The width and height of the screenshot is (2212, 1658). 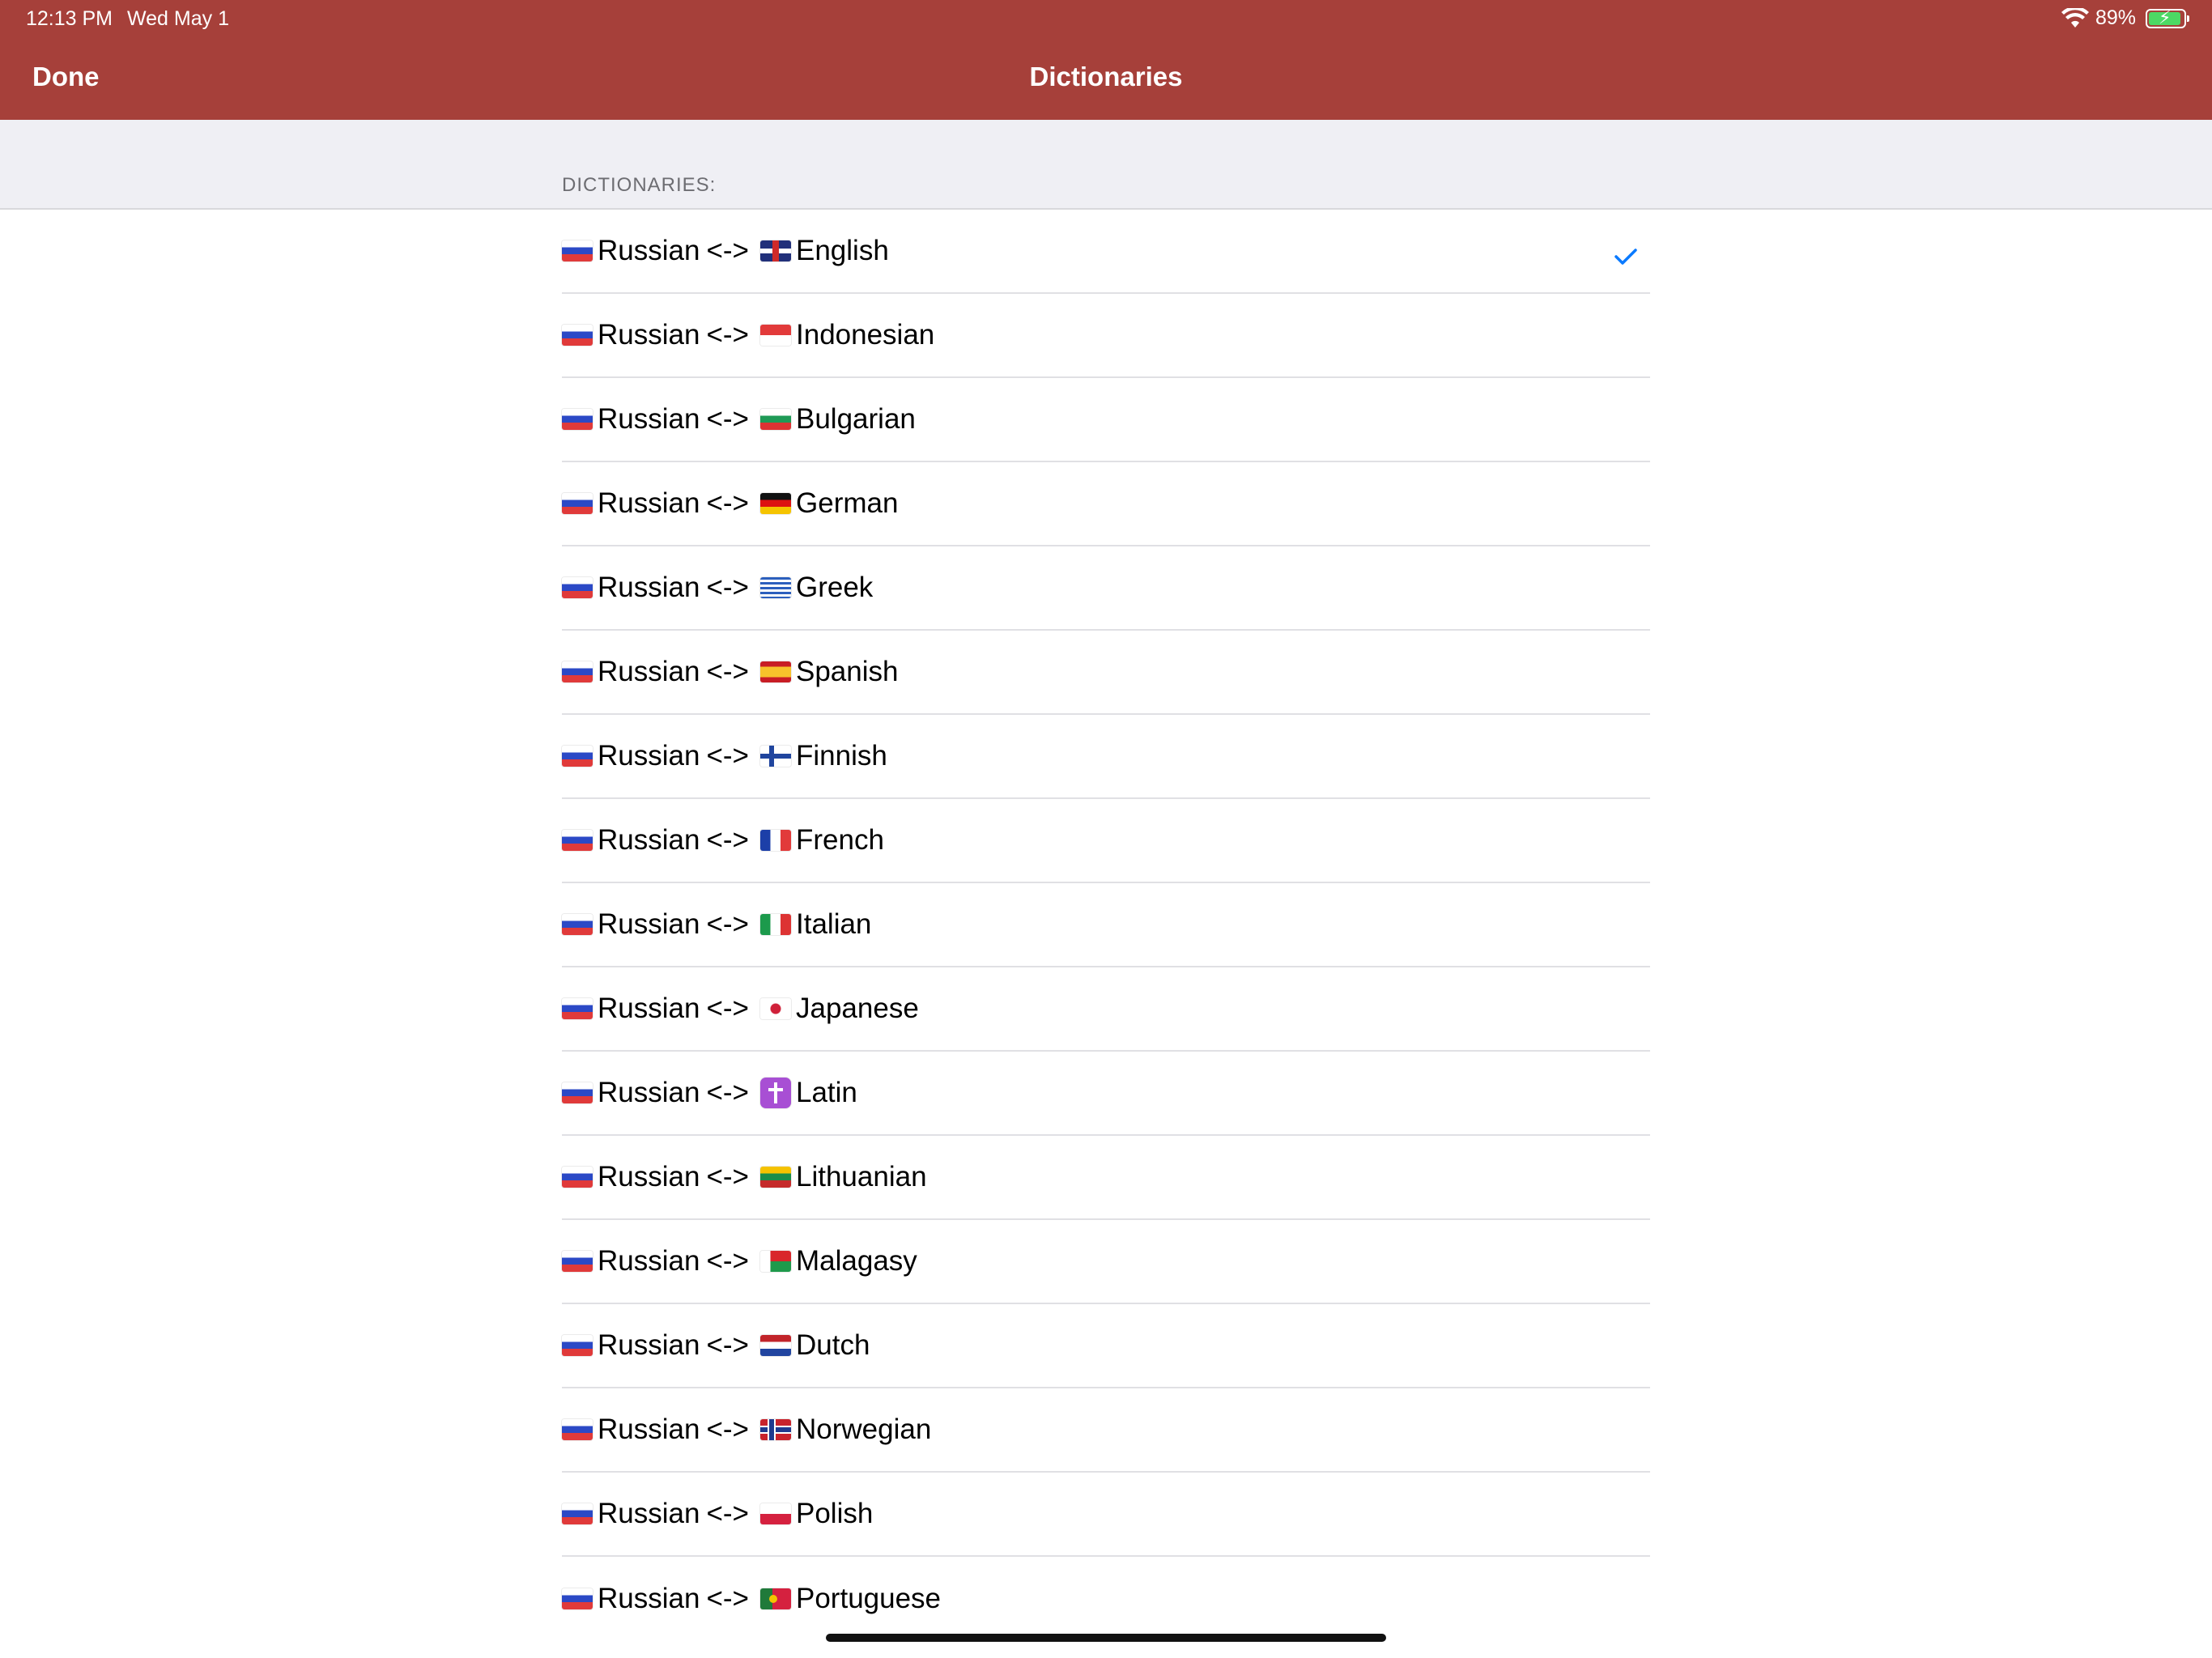 I want to click on flag-lt-icon, so click(x=776, y=1177).